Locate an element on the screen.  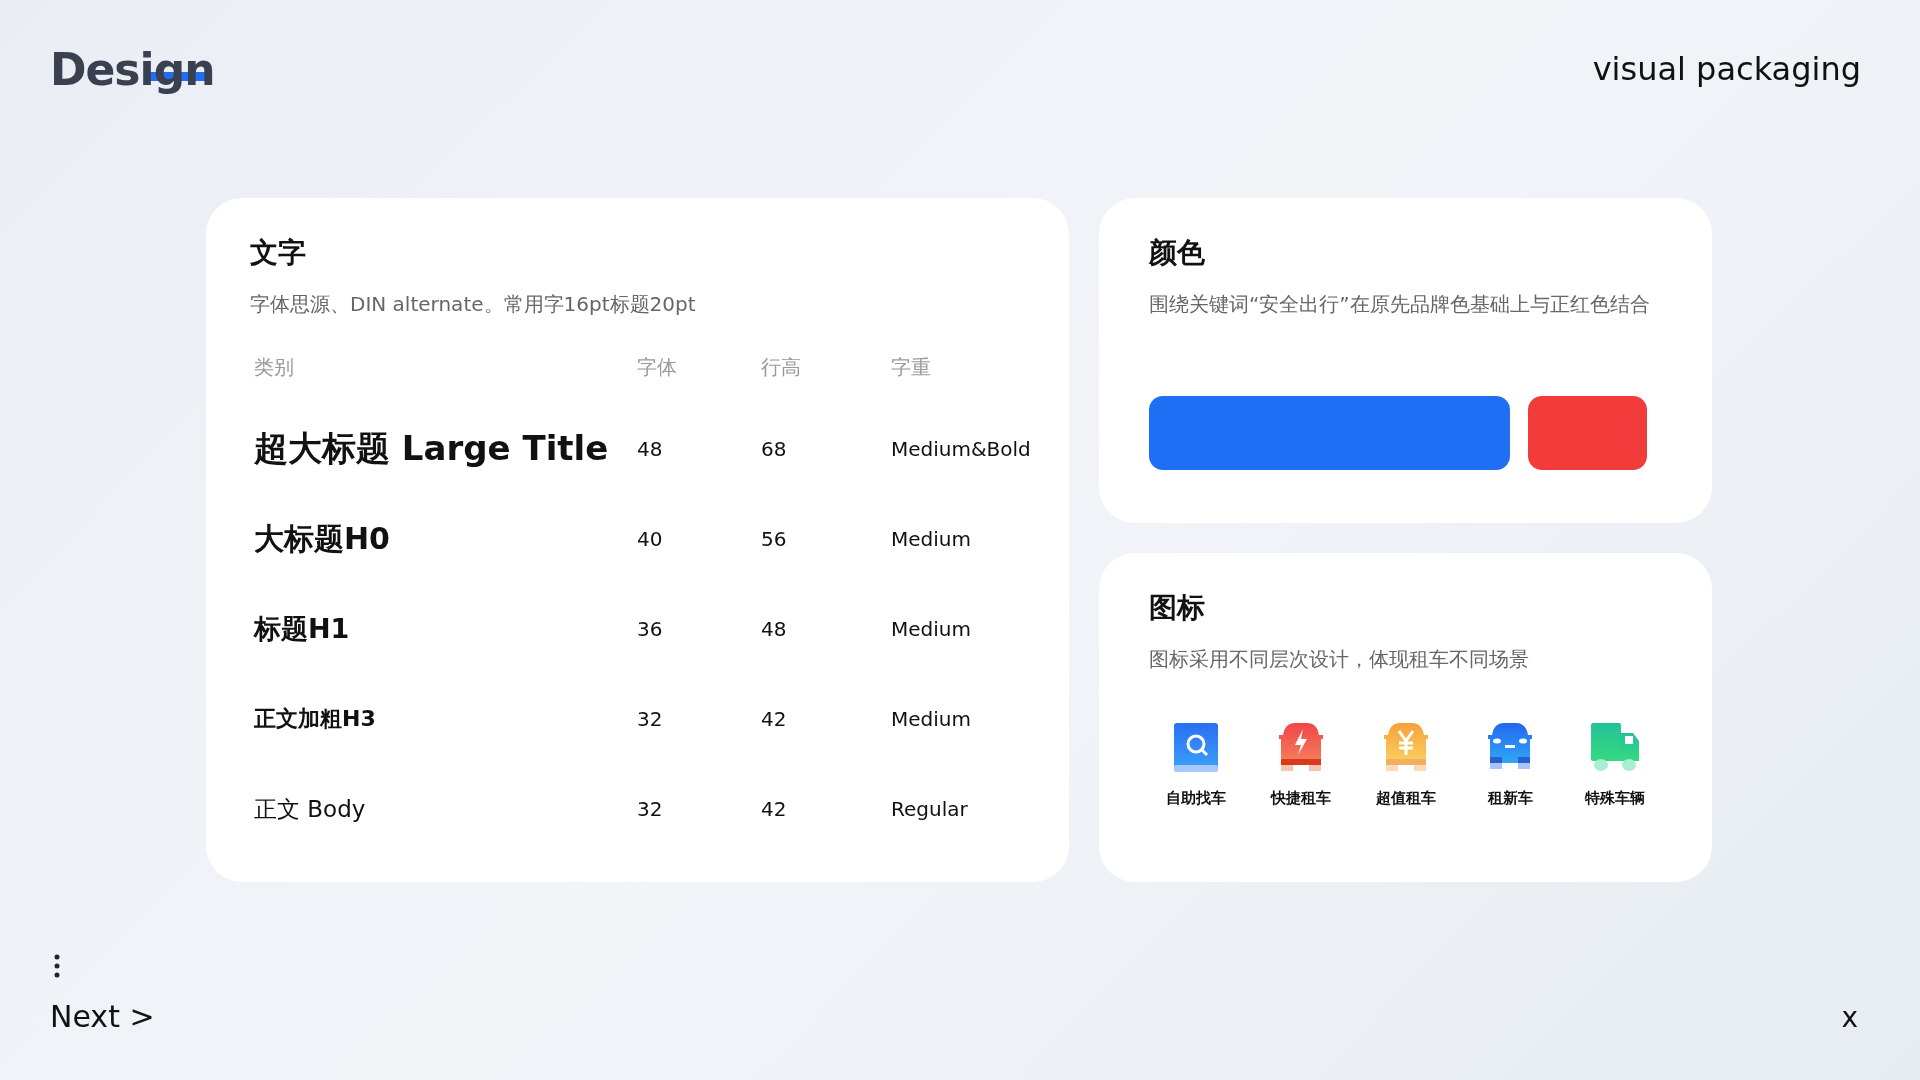
card-description: 围绕关键词“安全出行”在原先品牌色基础上与正红色结合 is located at coordinates (1400, 304).